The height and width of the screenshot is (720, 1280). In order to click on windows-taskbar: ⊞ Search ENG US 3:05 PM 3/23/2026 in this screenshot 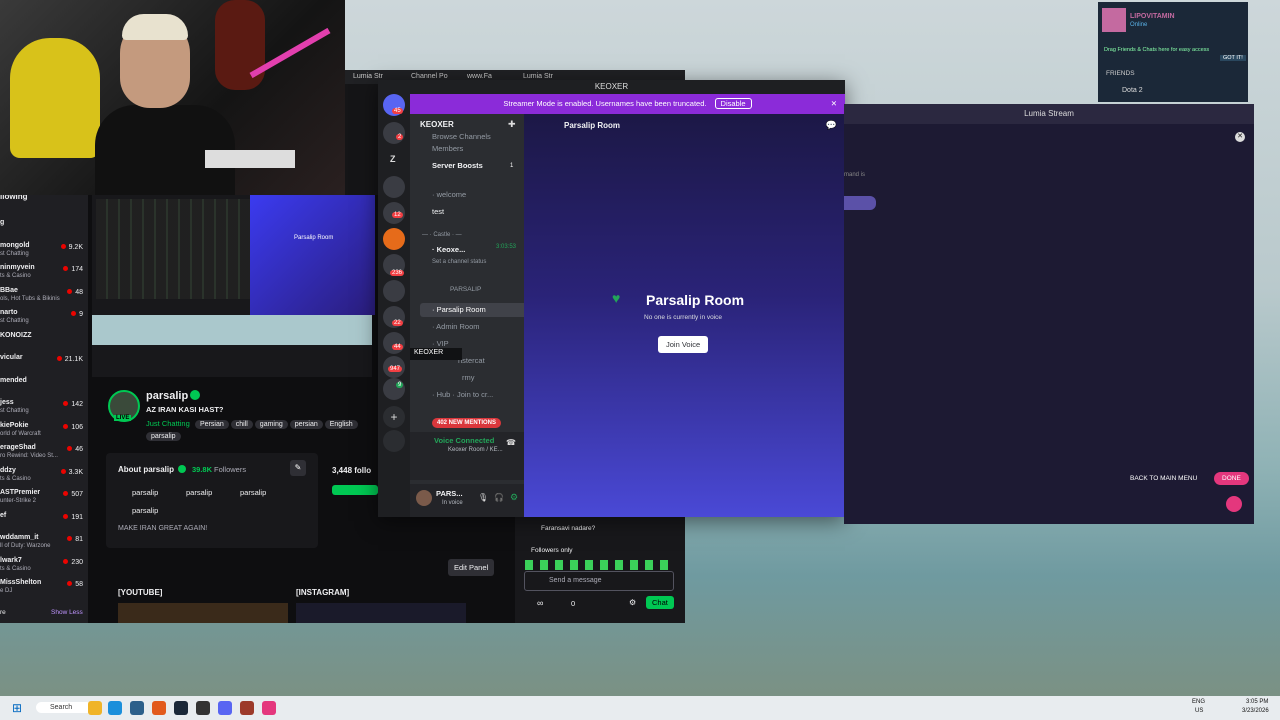, I will do `click(640, 708)`.